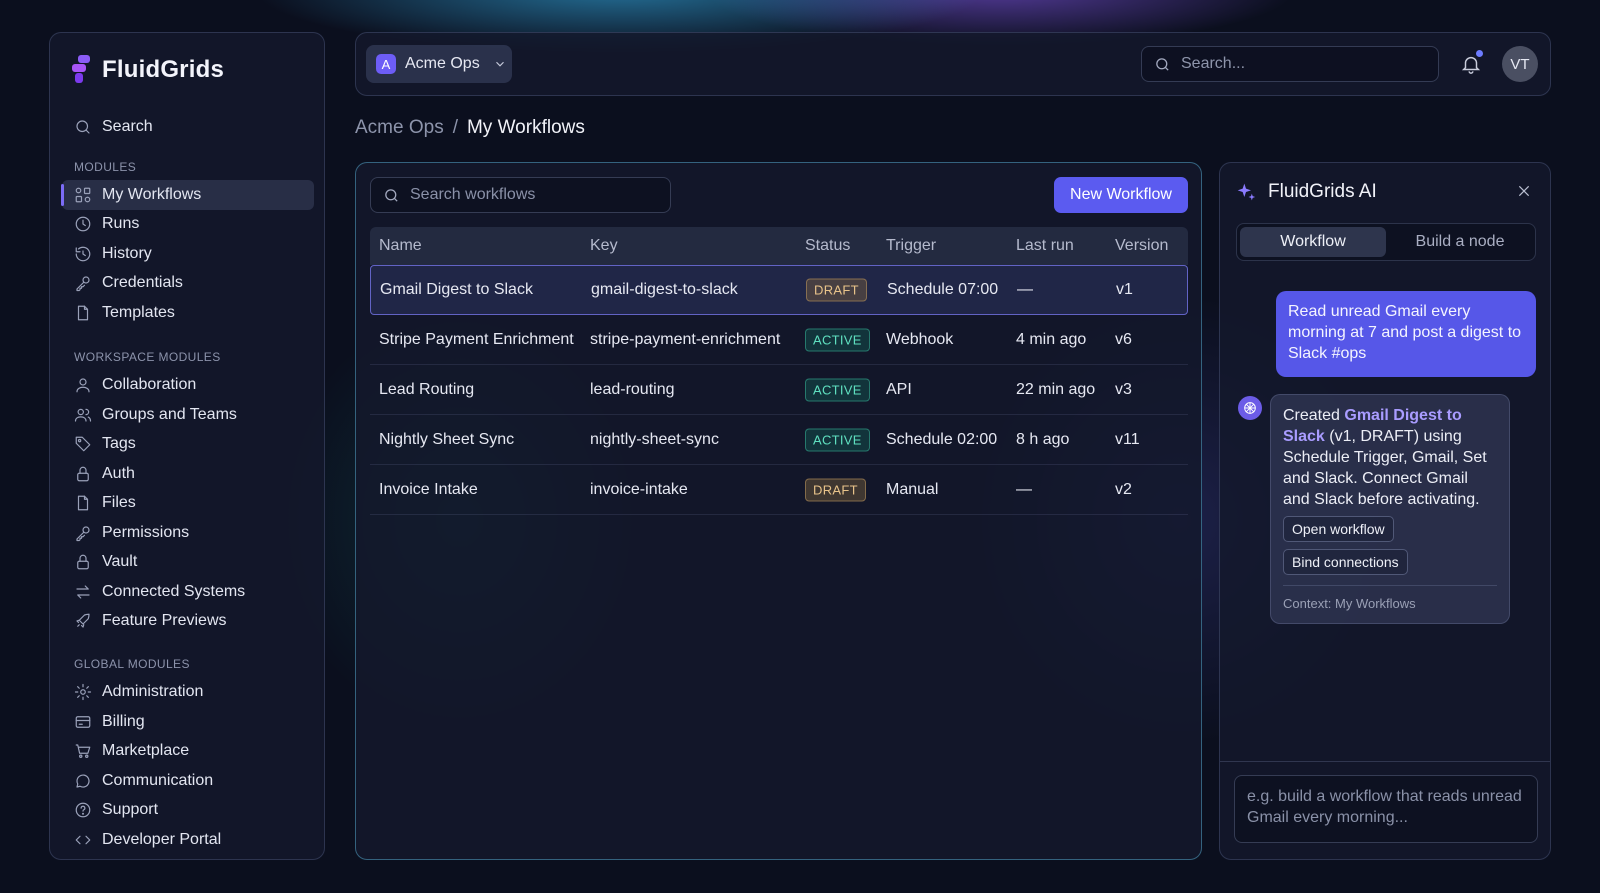 Image resolution: width=1600 pixels, height=893 pixels. Describe the element at coordinates (188, 562) in the screenshot. I see `sidebar-item-vault: Vault` at that location.